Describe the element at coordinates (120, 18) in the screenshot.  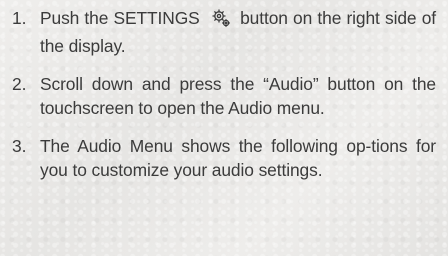
I see `step-text-before-icon: Push the SETTINGS` at that location.